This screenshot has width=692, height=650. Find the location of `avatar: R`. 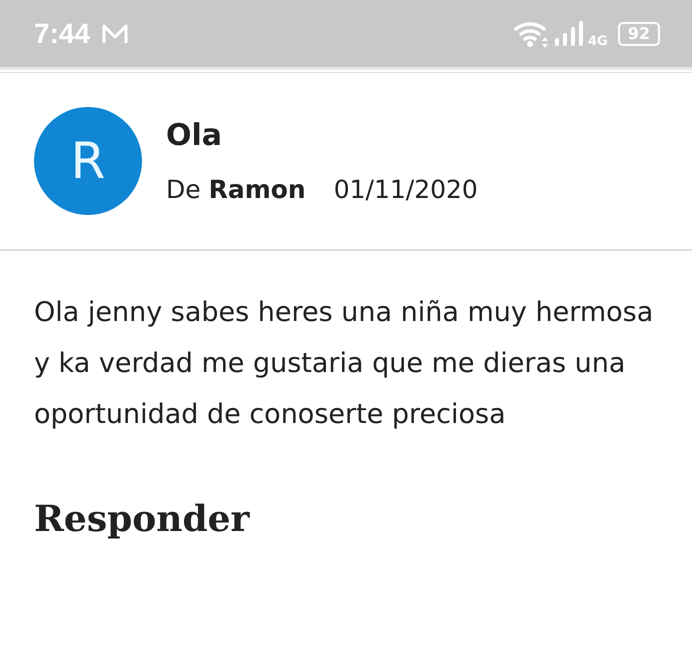

avatar: R is located at coordinates (88, 161).